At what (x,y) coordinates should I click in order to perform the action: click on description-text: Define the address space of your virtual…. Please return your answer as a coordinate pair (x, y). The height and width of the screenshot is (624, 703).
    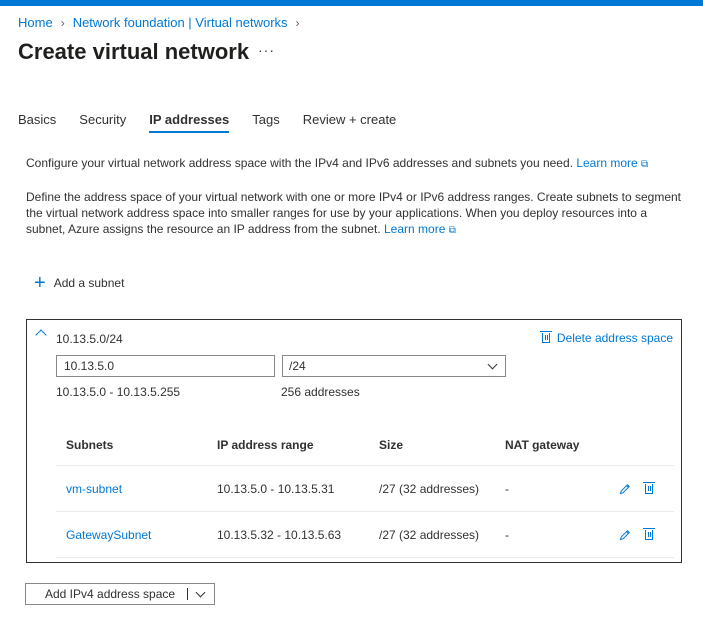
    Looking at the image, I should click on (356, 214).